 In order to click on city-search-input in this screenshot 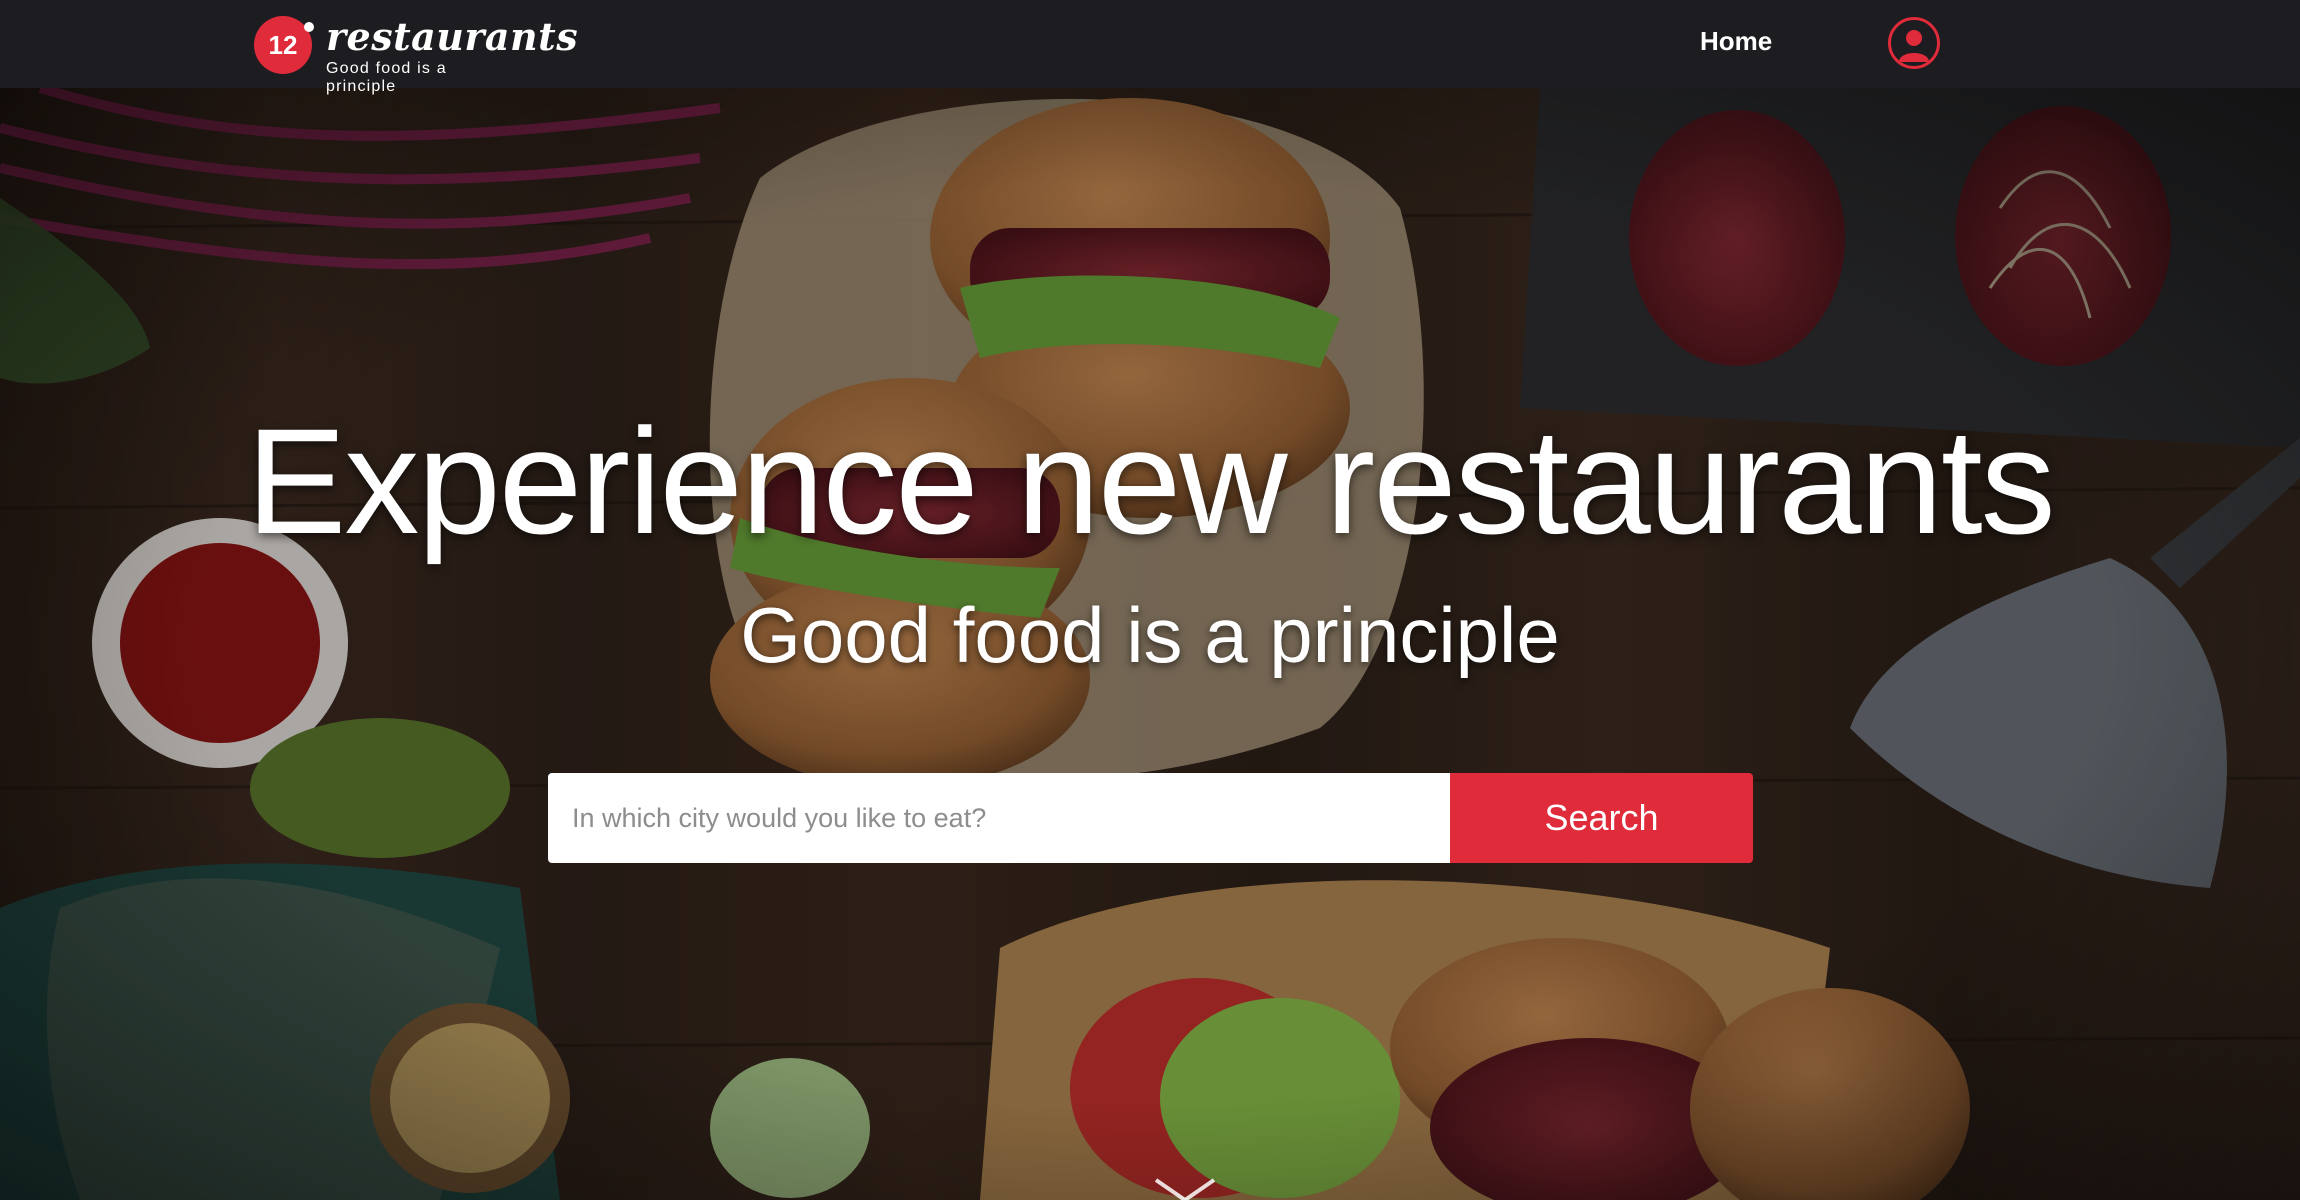, I will do `click(999, 818)`.